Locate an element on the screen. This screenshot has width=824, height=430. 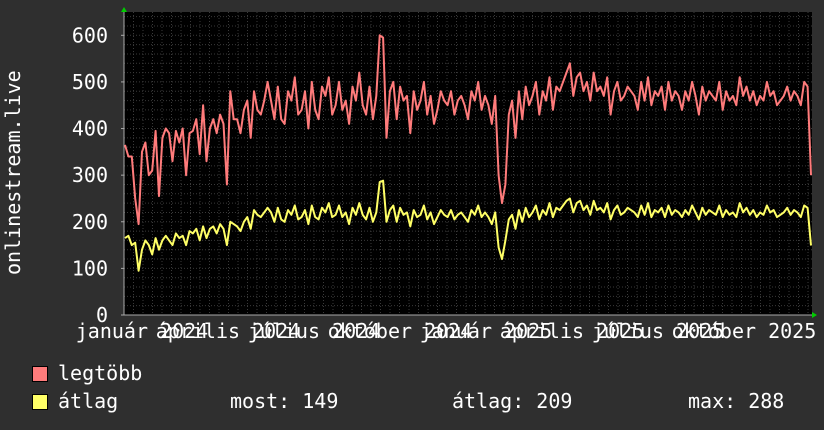
legend-label-legtobb: legtöbb is located at coordinates (100, 373).